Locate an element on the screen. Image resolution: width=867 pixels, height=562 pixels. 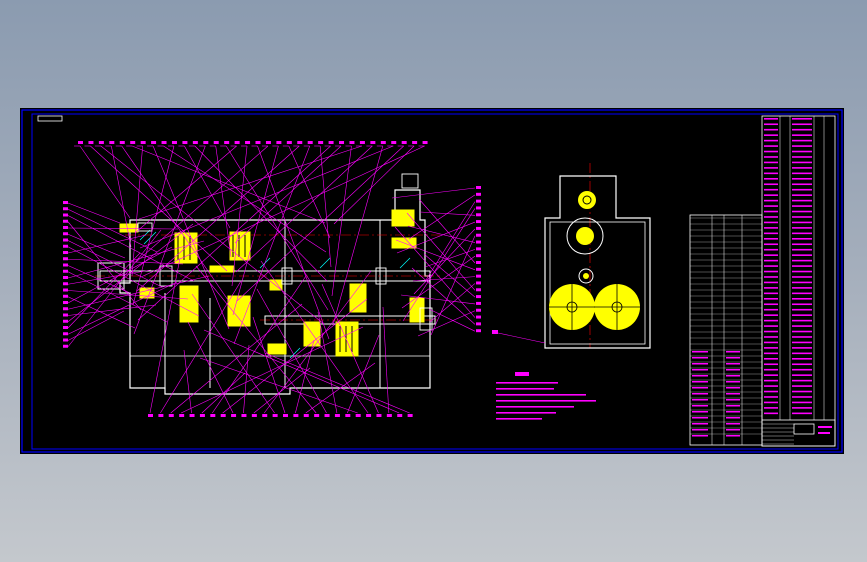
housing-outline is located at coordinates (275, 292).